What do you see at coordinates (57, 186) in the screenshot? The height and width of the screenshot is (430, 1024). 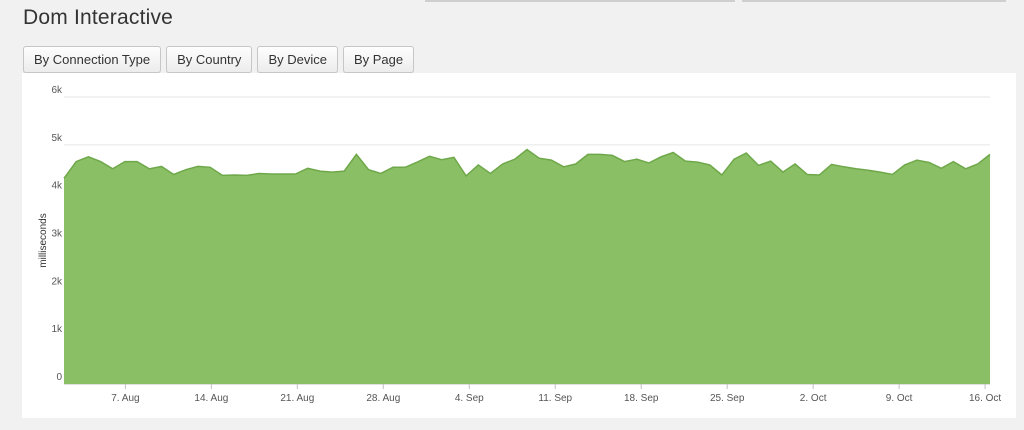 I see `y-tick-label: 4k` at bounding box center [57, 186].